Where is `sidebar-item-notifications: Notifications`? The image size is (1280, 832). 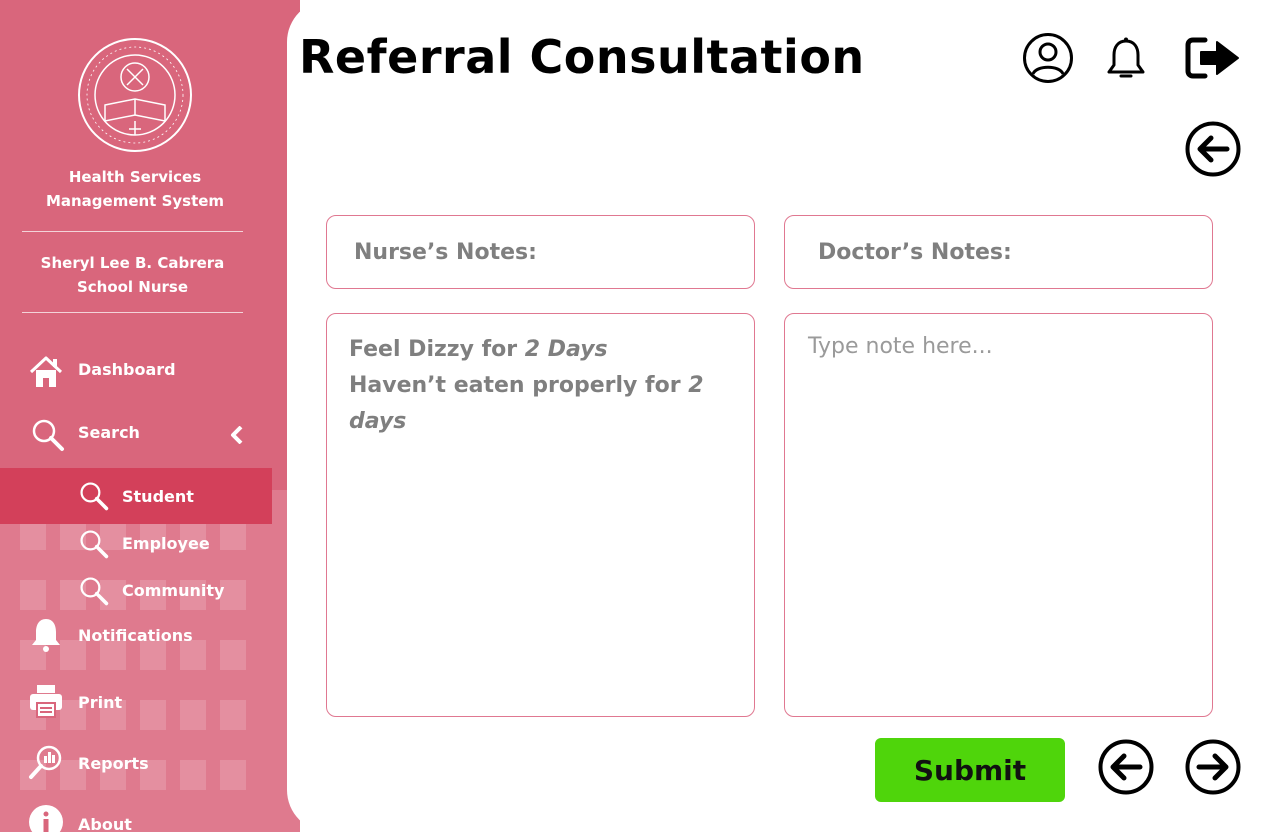 sidebar-item-notifications: Notifications is located at coordinates (136, 636).